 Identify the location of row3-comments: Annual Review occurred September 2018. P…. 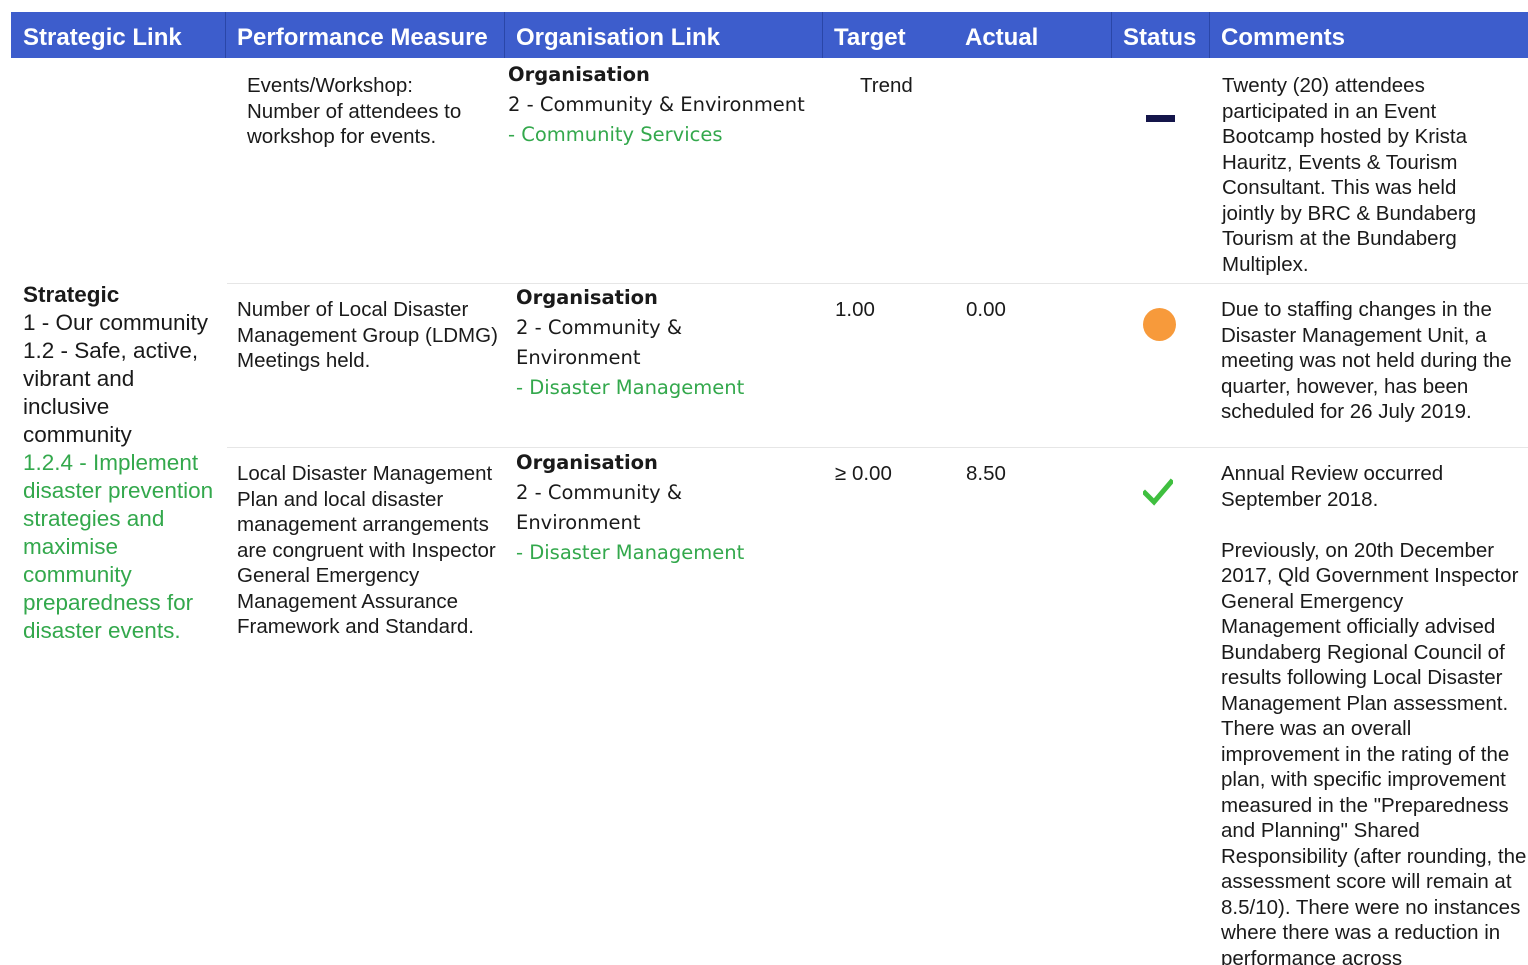
(1374, 713).